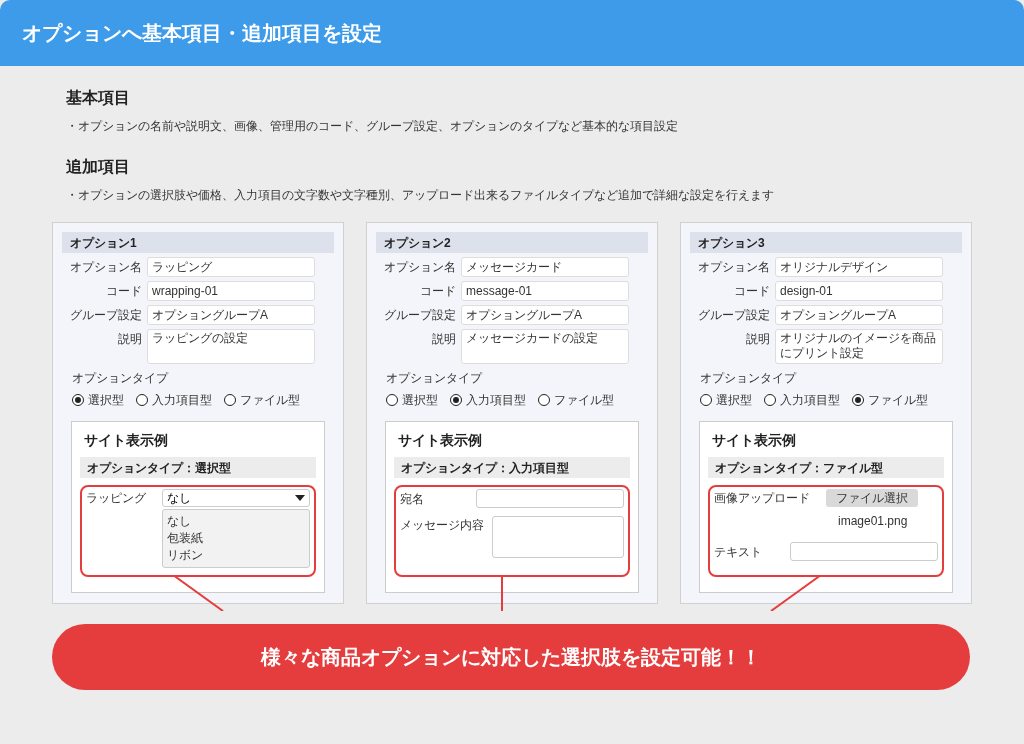  What do you see at coordinates (826, 242) in the screenshot?
I see `panel-title: オプション3` at bounding box center [826, 242].